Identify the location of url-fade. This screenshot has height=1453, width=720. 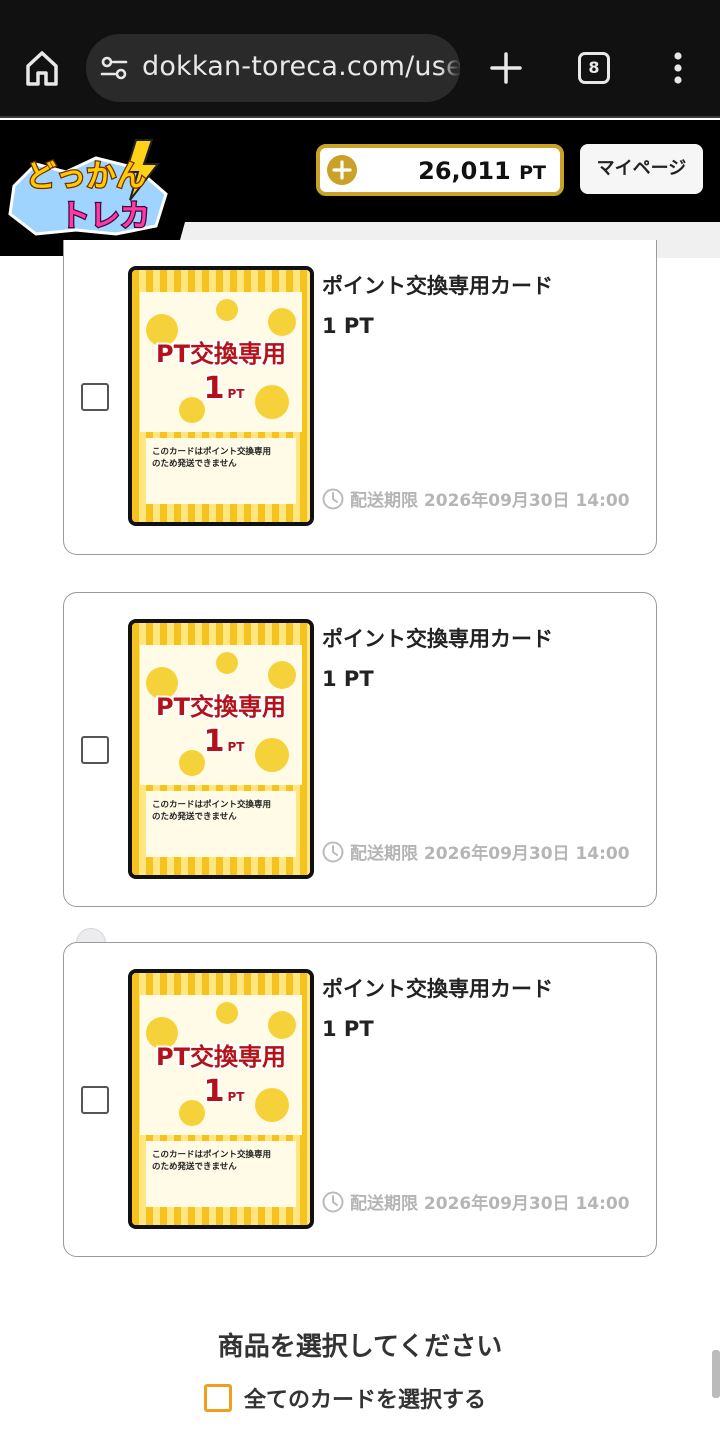
(450, 68).